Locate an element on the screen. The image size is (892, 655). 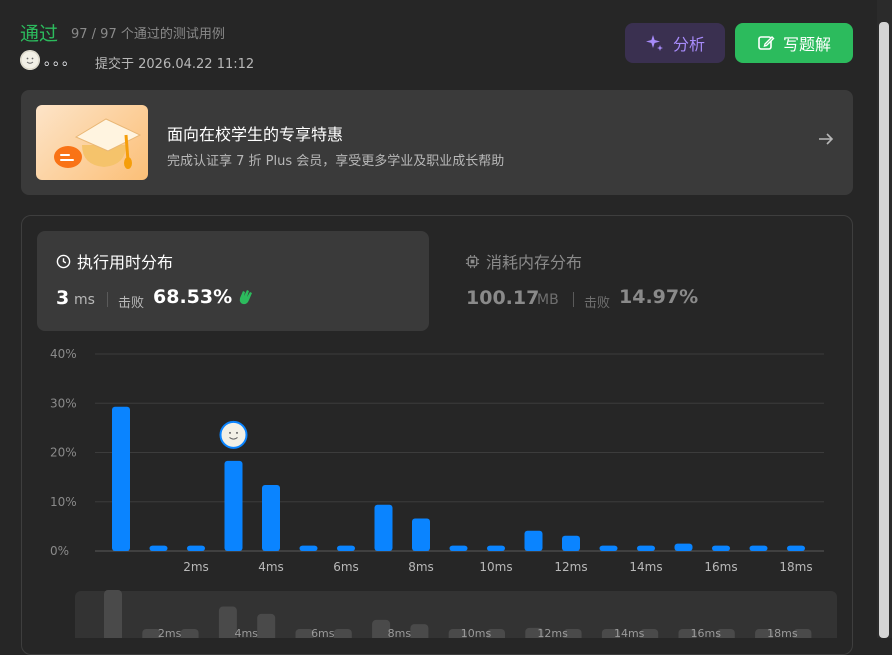
minimap-tick-label: 14ms is located at coordinates (629, 632).